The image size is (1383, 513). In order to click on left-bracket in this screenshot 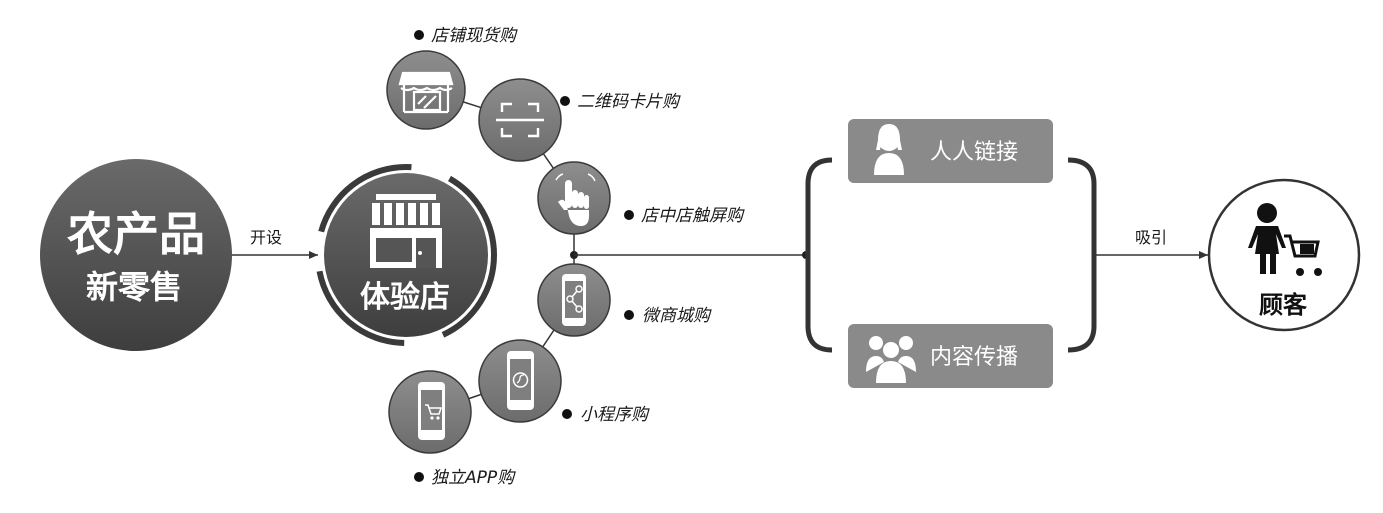, I will do `click(819, 255)`.